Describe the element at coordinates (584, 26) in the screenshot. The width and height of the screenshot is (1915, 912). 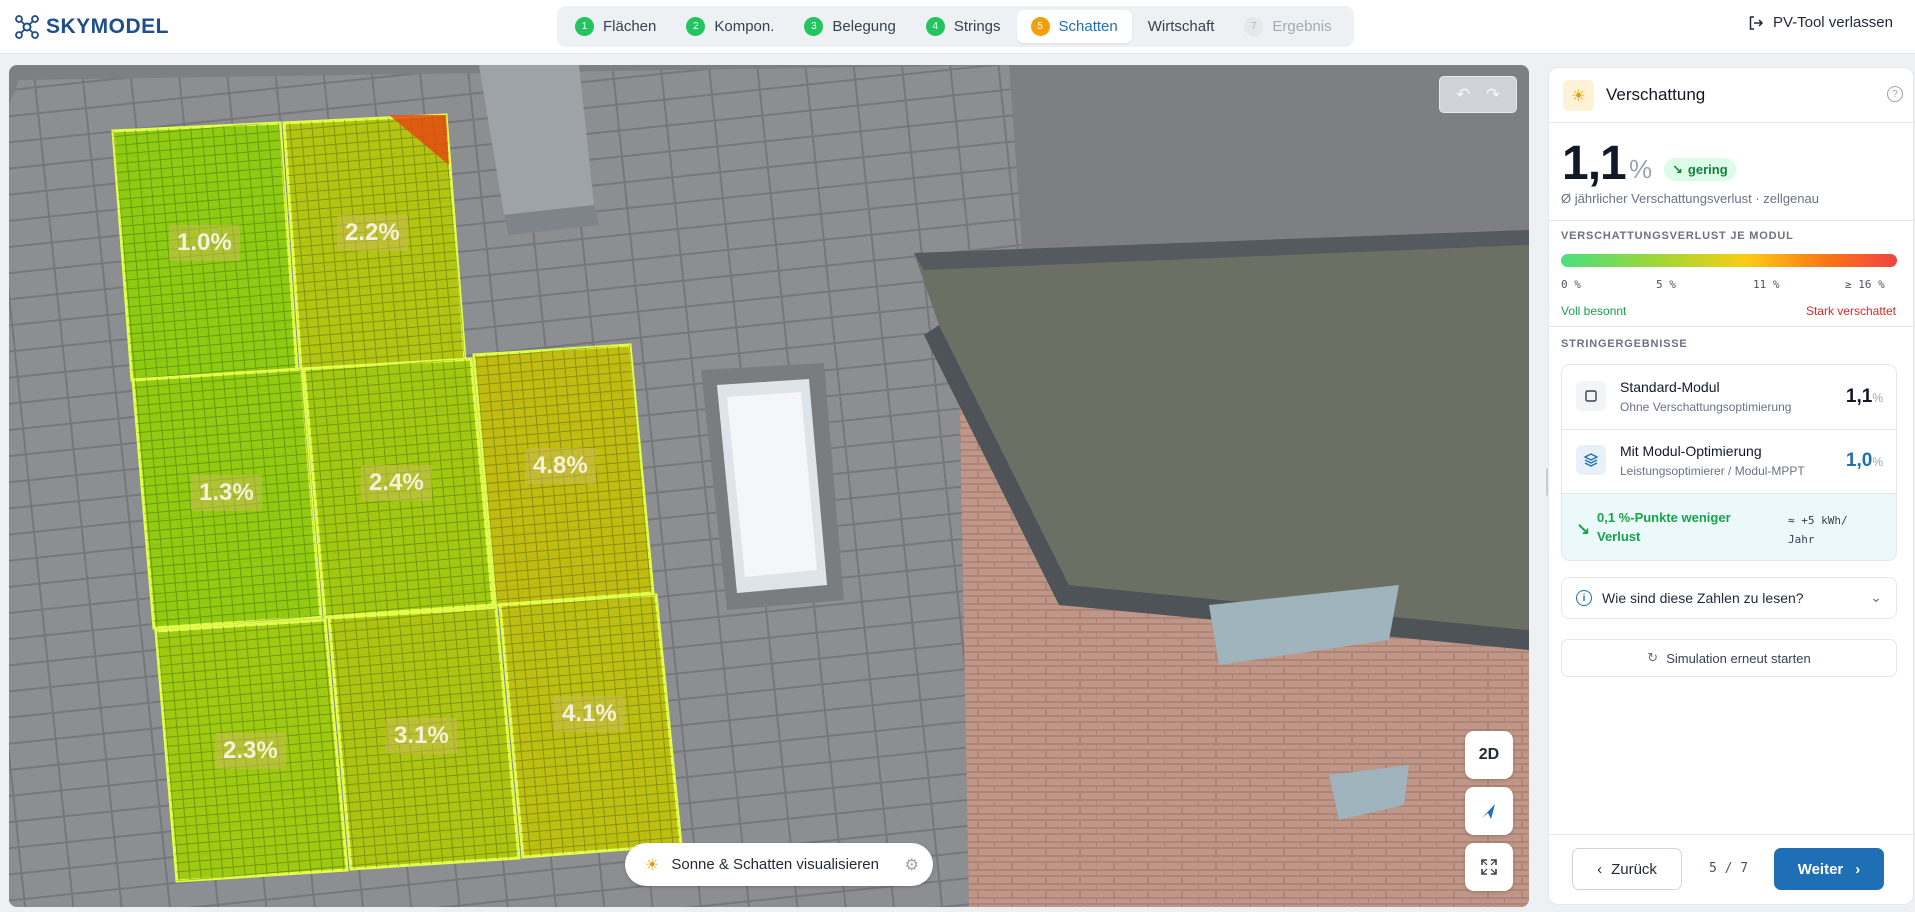
I see `step-number: 1` at that location.